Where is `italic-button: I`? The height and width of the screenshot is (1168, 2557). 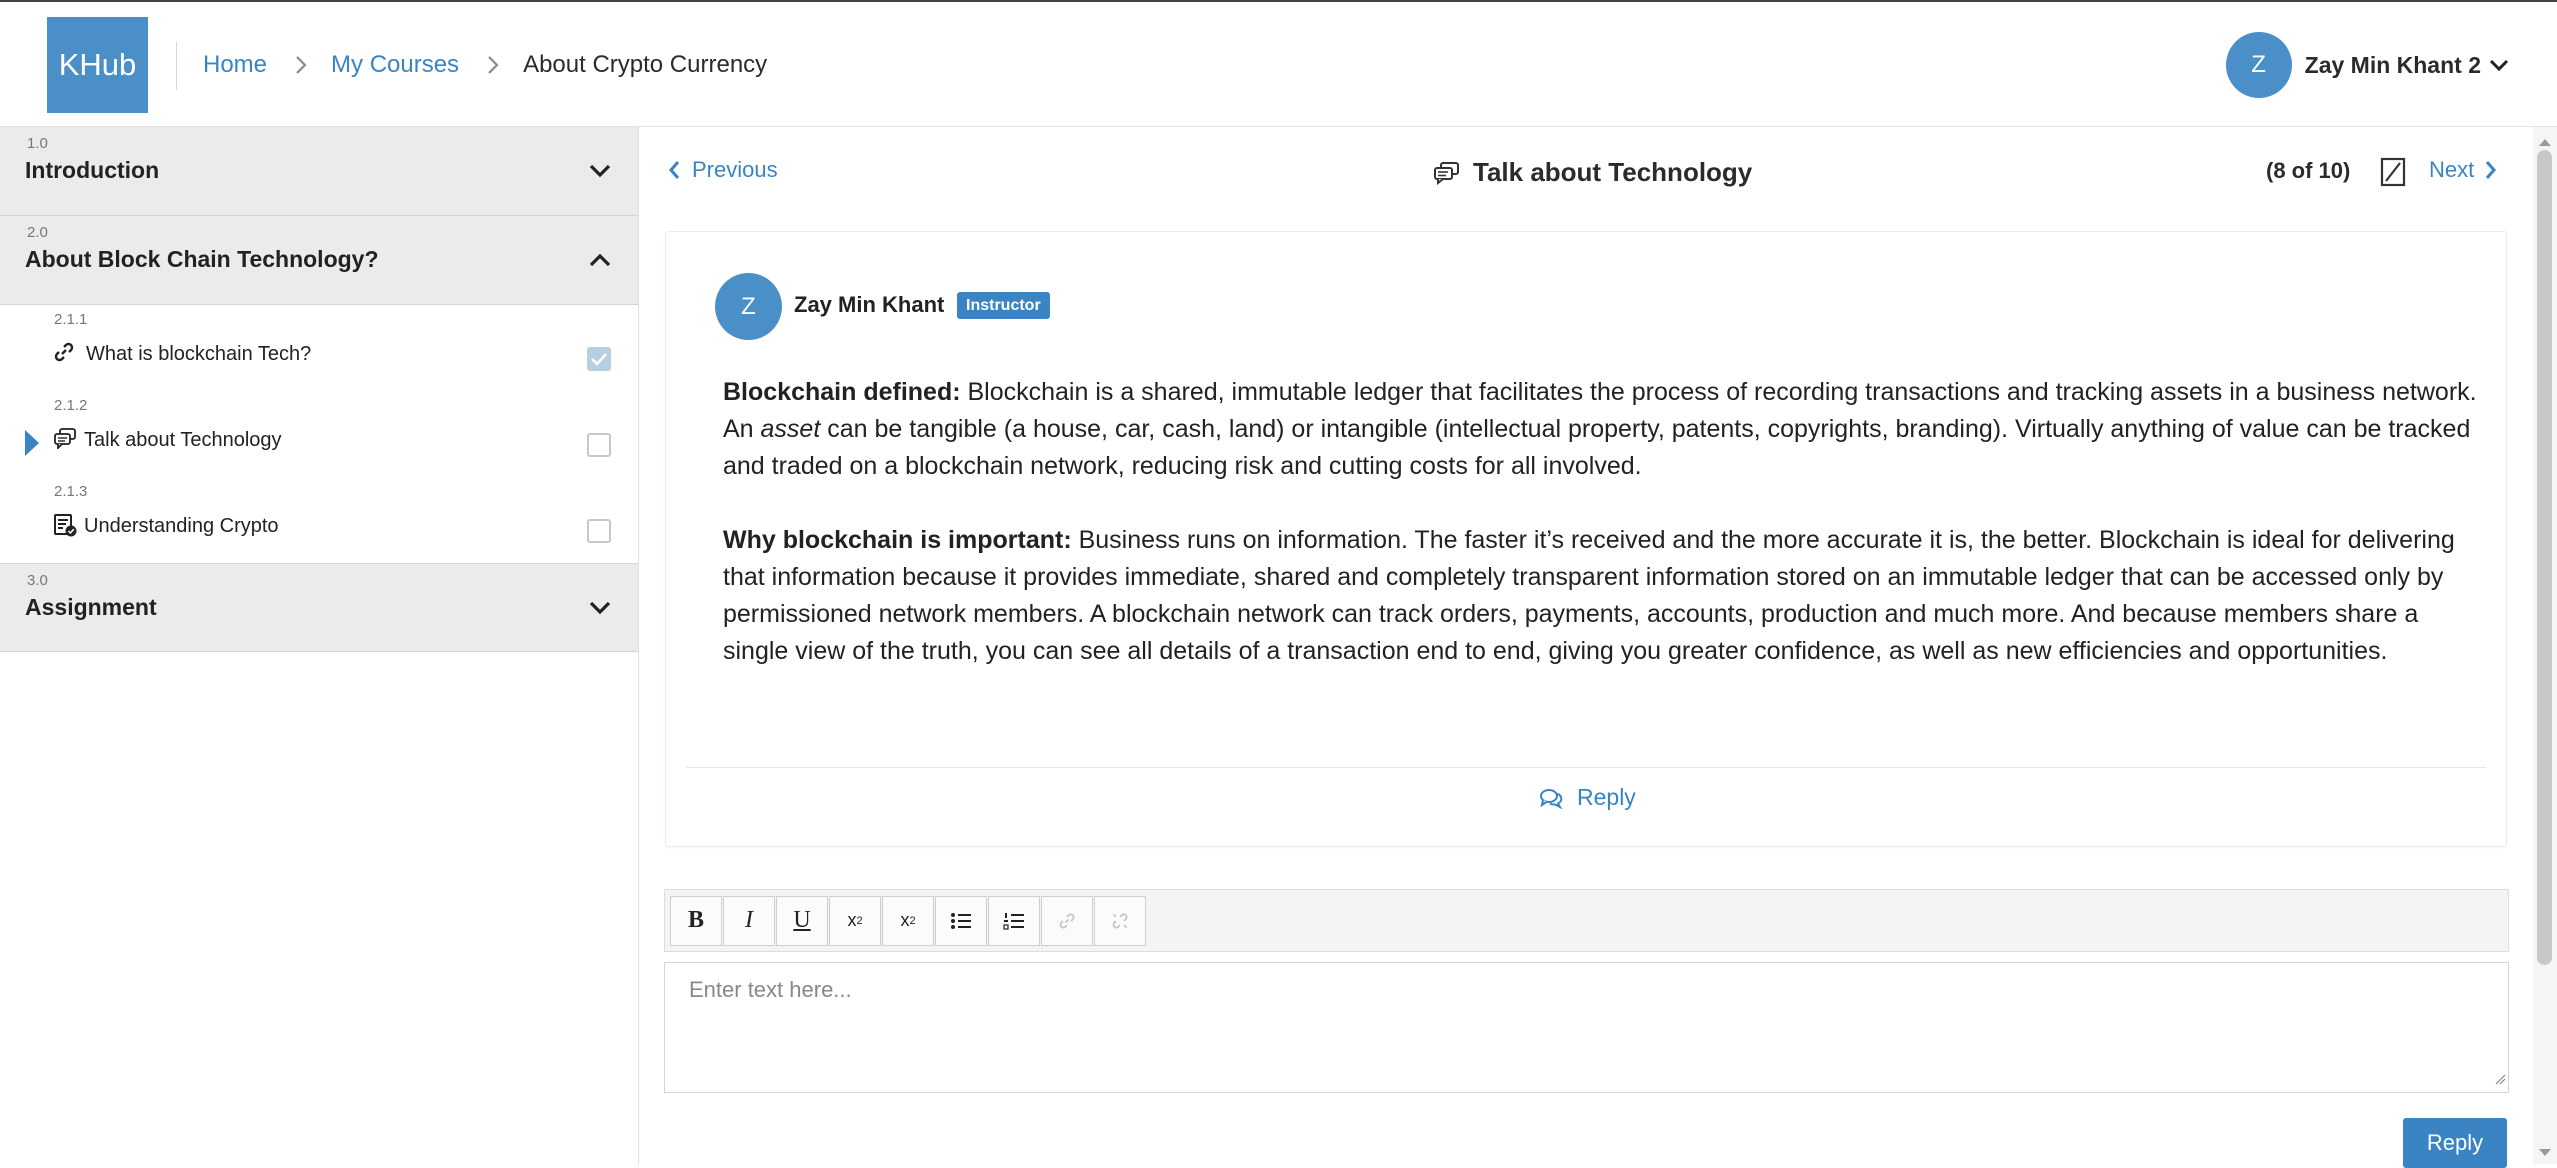 italic-button: I is located at coordinates (749, 920).